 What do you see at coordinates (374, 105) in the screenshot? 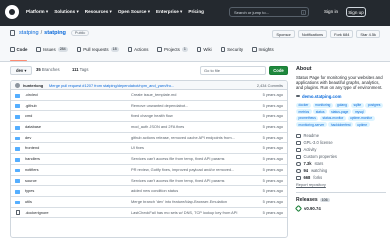
I see `topic-tag: postgres` at bounding box center [374, 105].